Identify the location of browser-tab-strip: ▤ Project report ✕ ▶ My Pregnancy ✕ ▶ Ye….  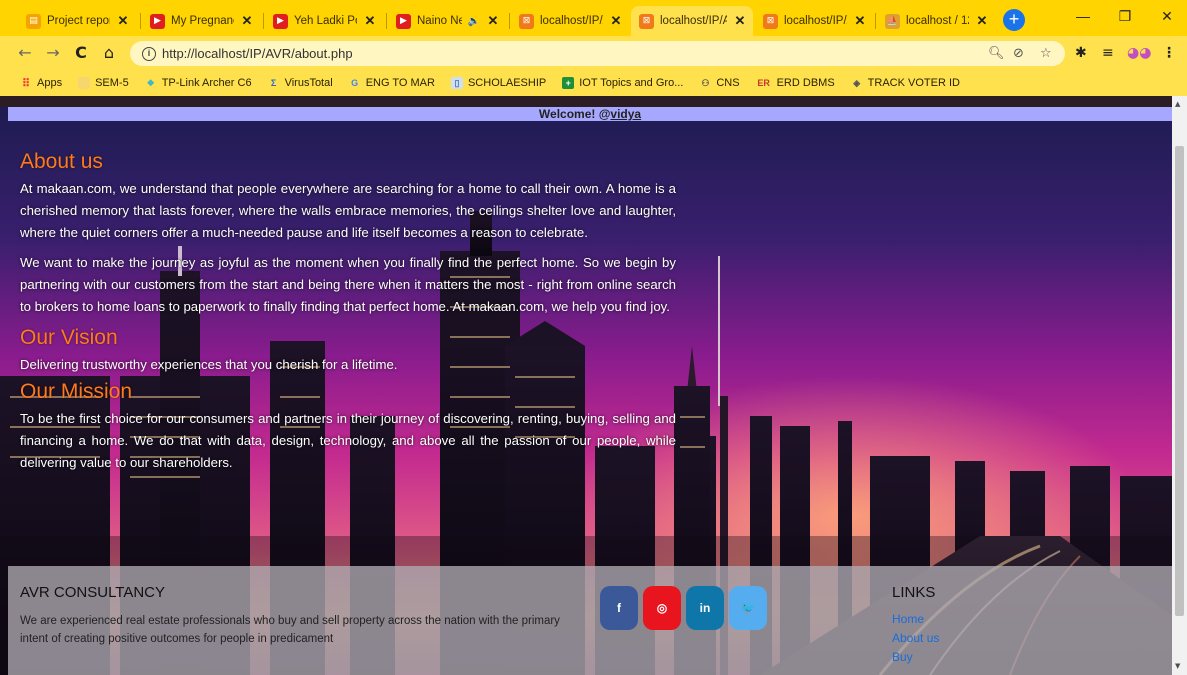
(593, 18).